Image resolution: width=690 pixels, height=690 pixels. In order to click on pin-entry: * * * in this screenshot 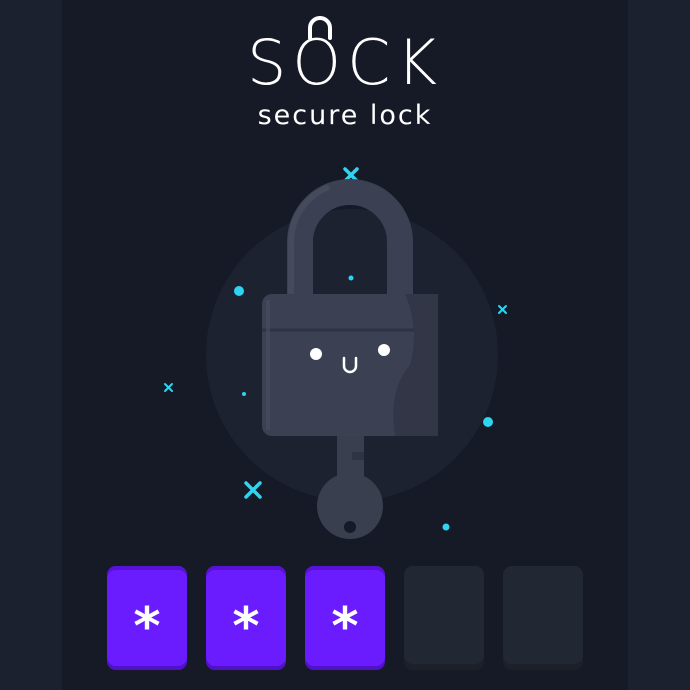, I will do `click(345, 618)`.